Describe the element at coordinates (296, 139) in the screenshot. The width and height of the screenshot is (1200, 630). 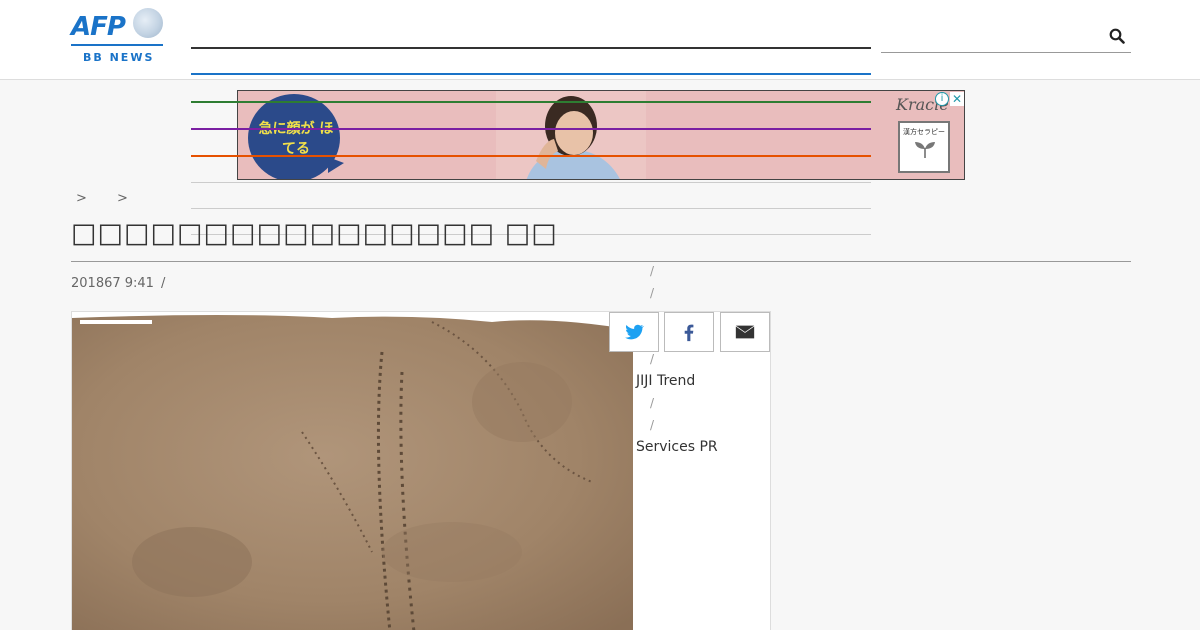
I see `ad-headline: 急に顔が ほてる` at that location.